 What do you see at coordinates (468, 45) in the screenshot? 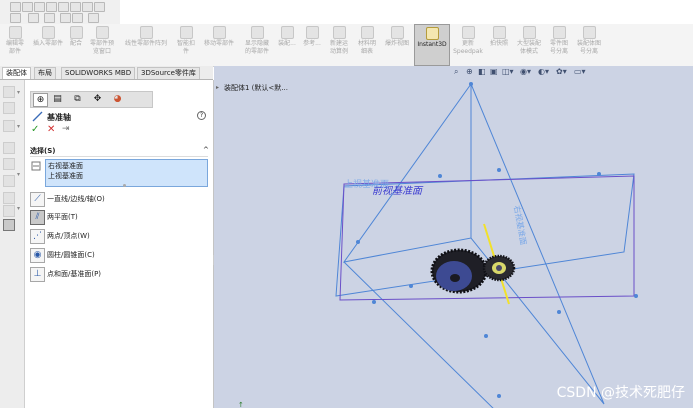
I see `speedpak-button: 更新 Speedpak` at bounding box center [468, 45].